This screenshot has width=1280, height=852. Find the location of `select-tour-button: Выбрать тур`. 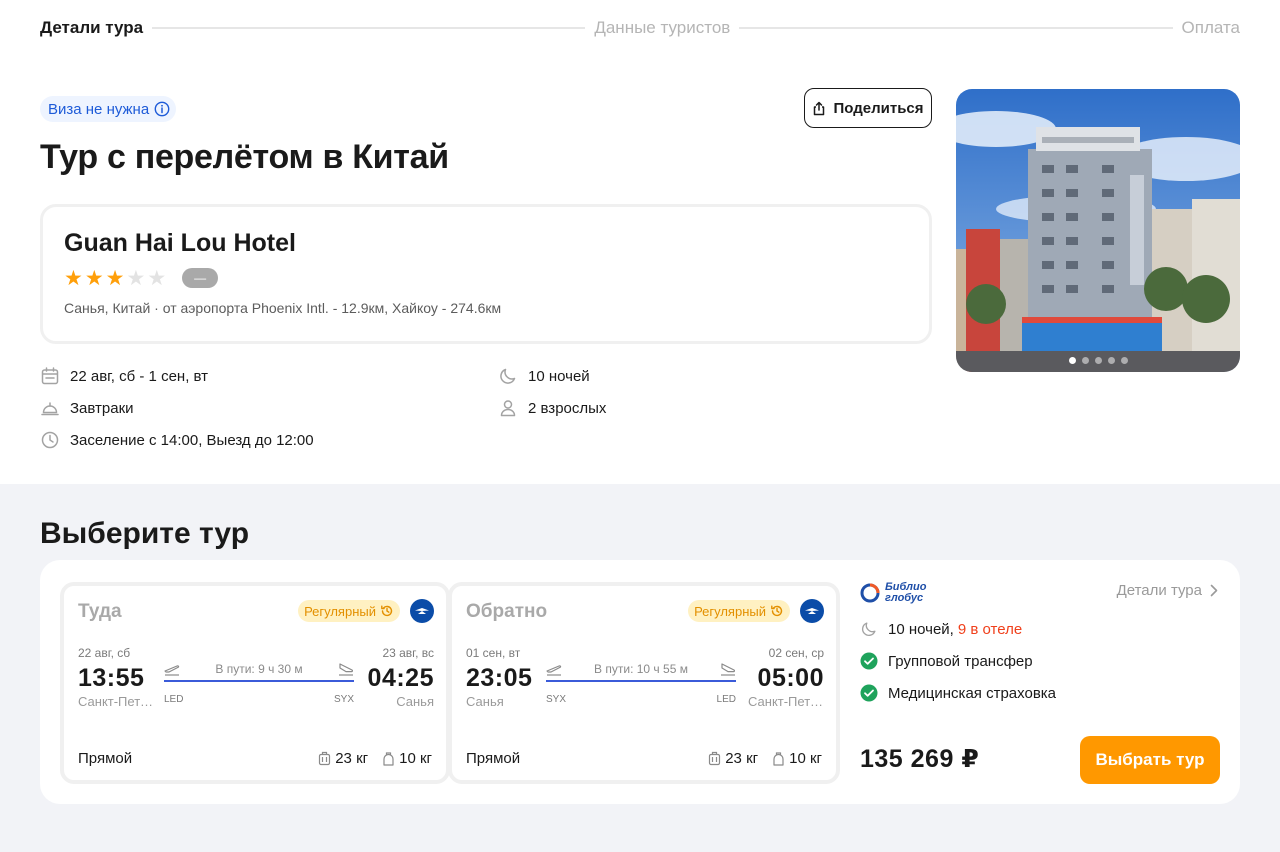

select-tour-button: Выбрать тур is located at coordinates (1150, 760).